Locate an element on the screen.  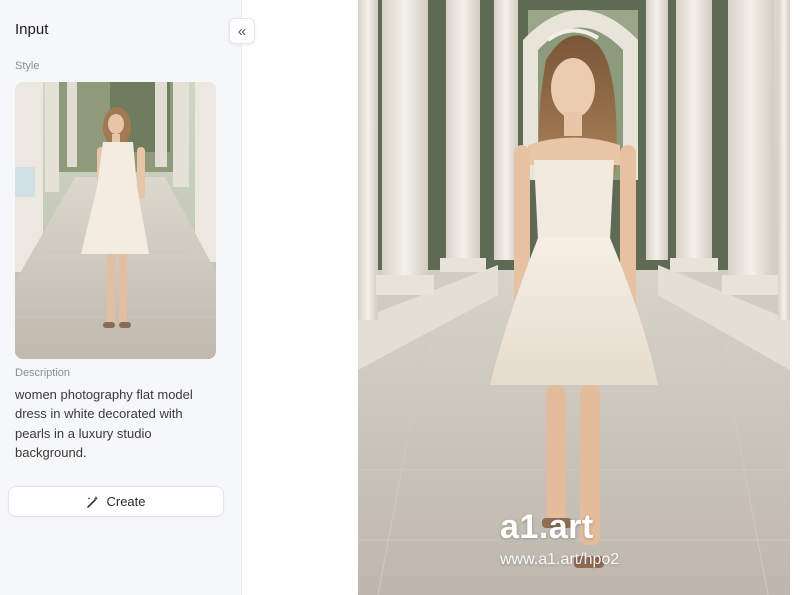
watermark-url: www.a1.art/hpo2 is located at coordinates (560, 559).